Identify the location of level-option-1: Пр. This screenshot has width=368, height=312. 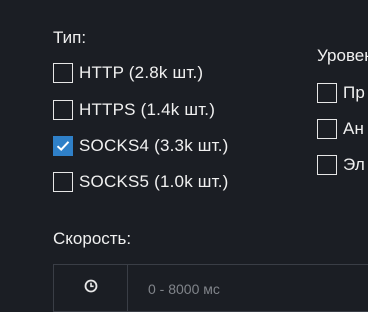
(341, 93).